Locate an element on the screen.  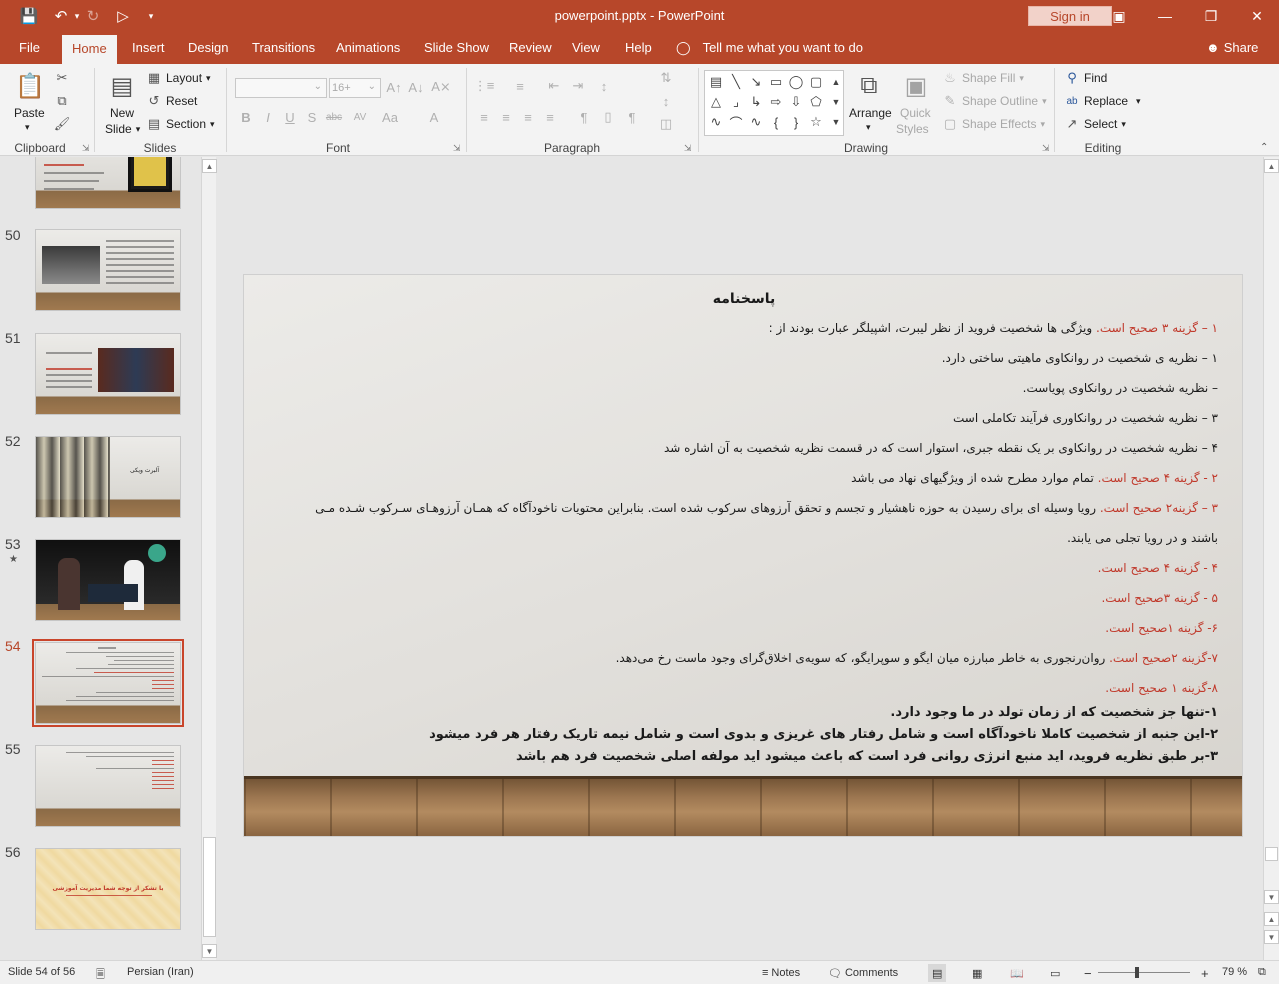
paragraph-launcher-icon: ⇲ is located at coordinates (688, 148).